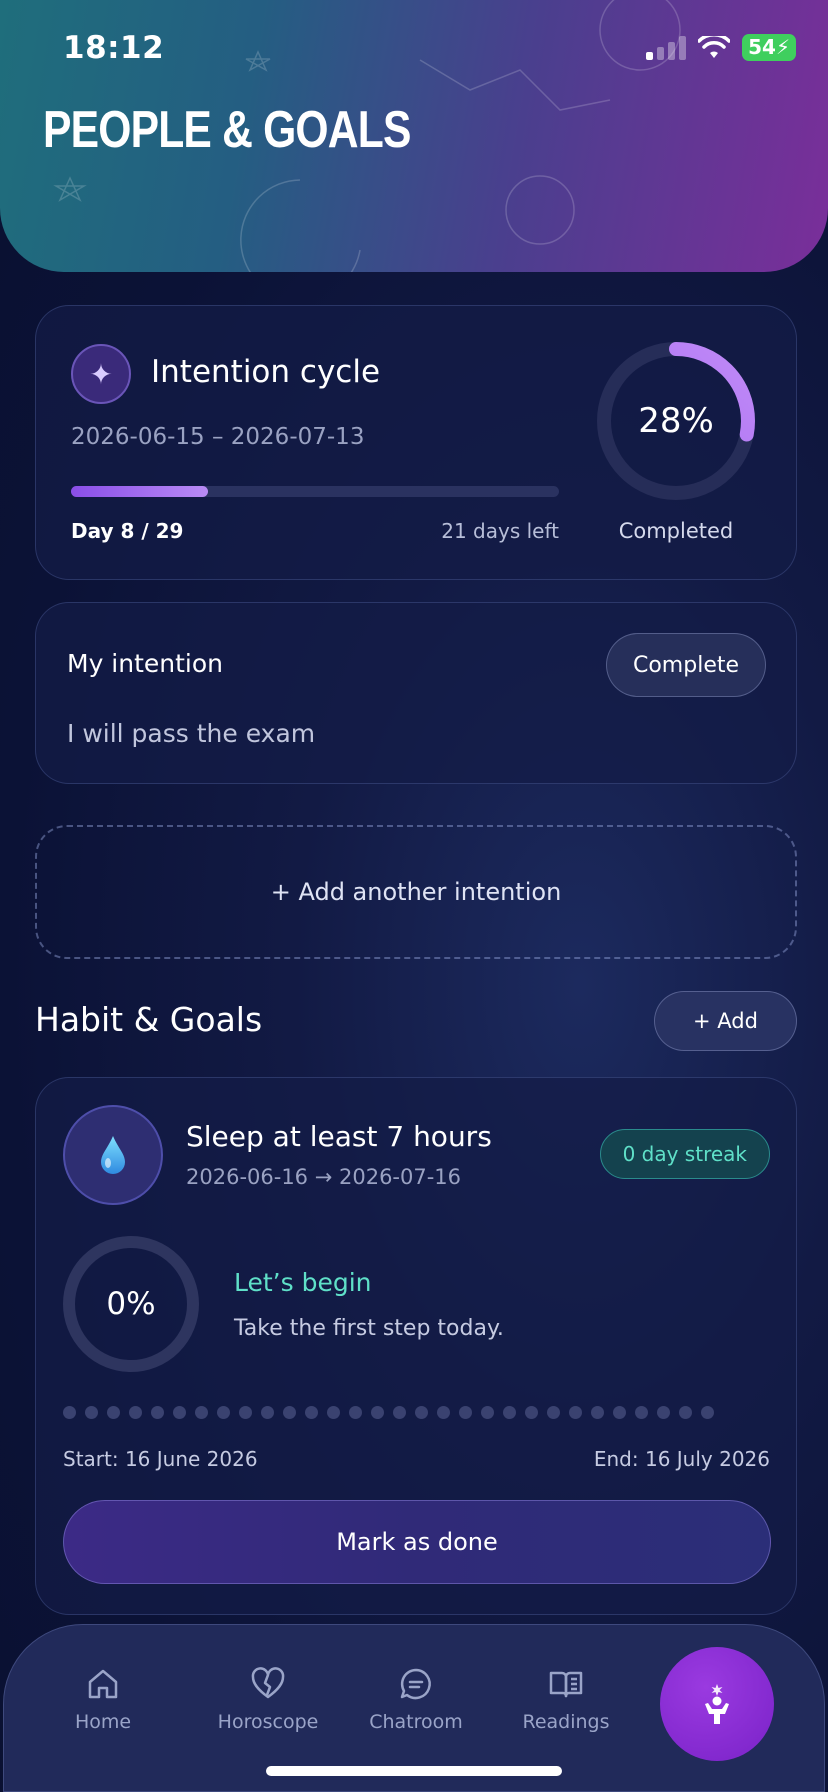 This screenshot has height=1792, width=828. What do you see at coordinates (227, 130) in the screenshot?
I see `page-title: PEOPLE & GOALS` at bounding box center [227, 130].